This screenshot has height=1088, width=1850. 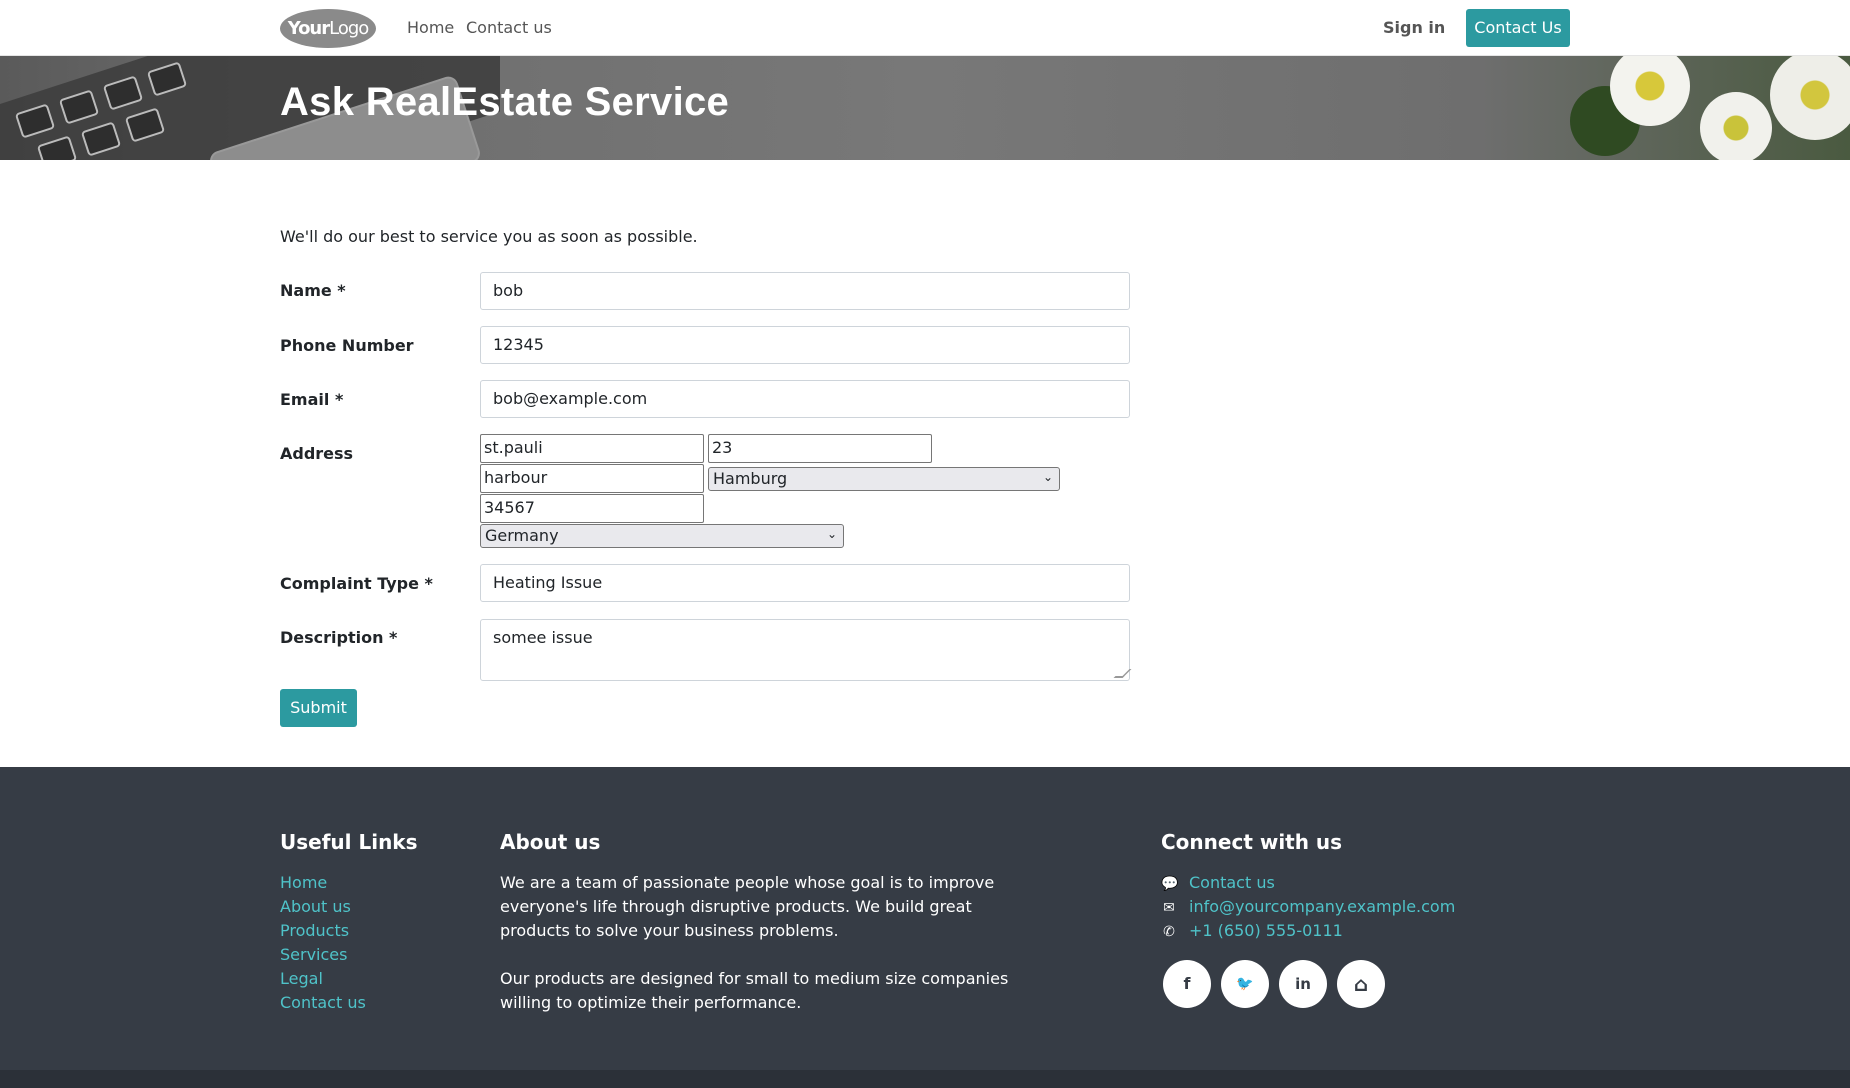 I want to click on footer-link-products: Products, so click(x=314, y=930).